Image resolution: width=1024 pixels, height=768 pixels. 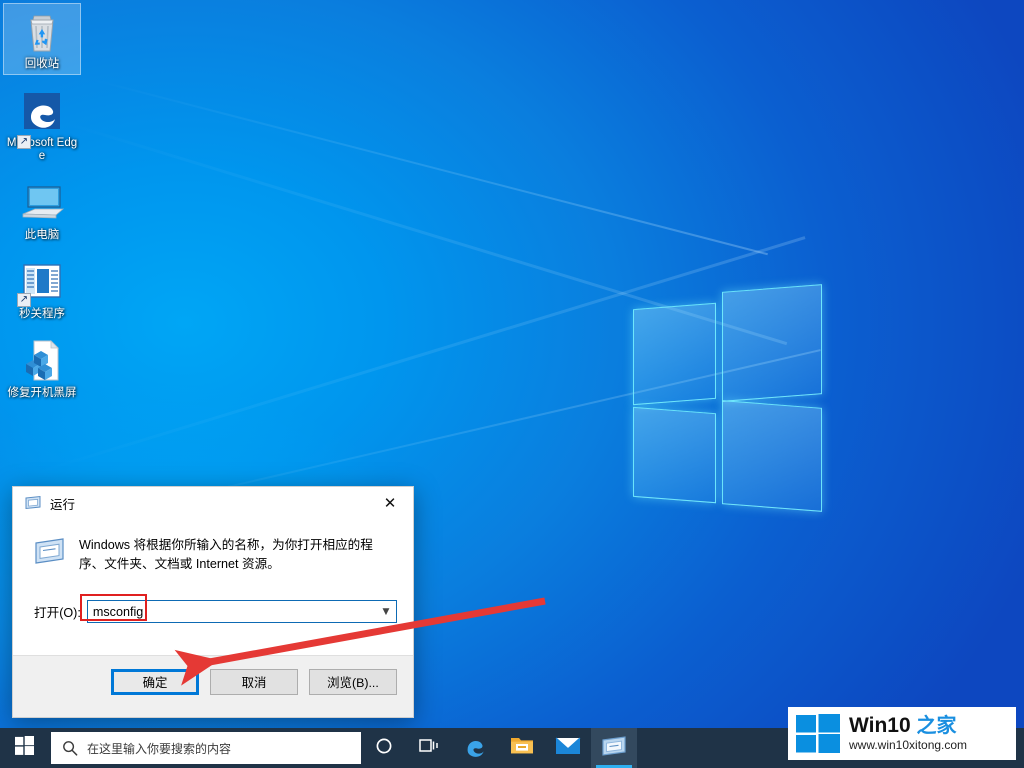 What do you see at coordinates (57, 613) in the screenshot?
I see `open-field-label: 打开(O):` at bounding box center [57, 613].